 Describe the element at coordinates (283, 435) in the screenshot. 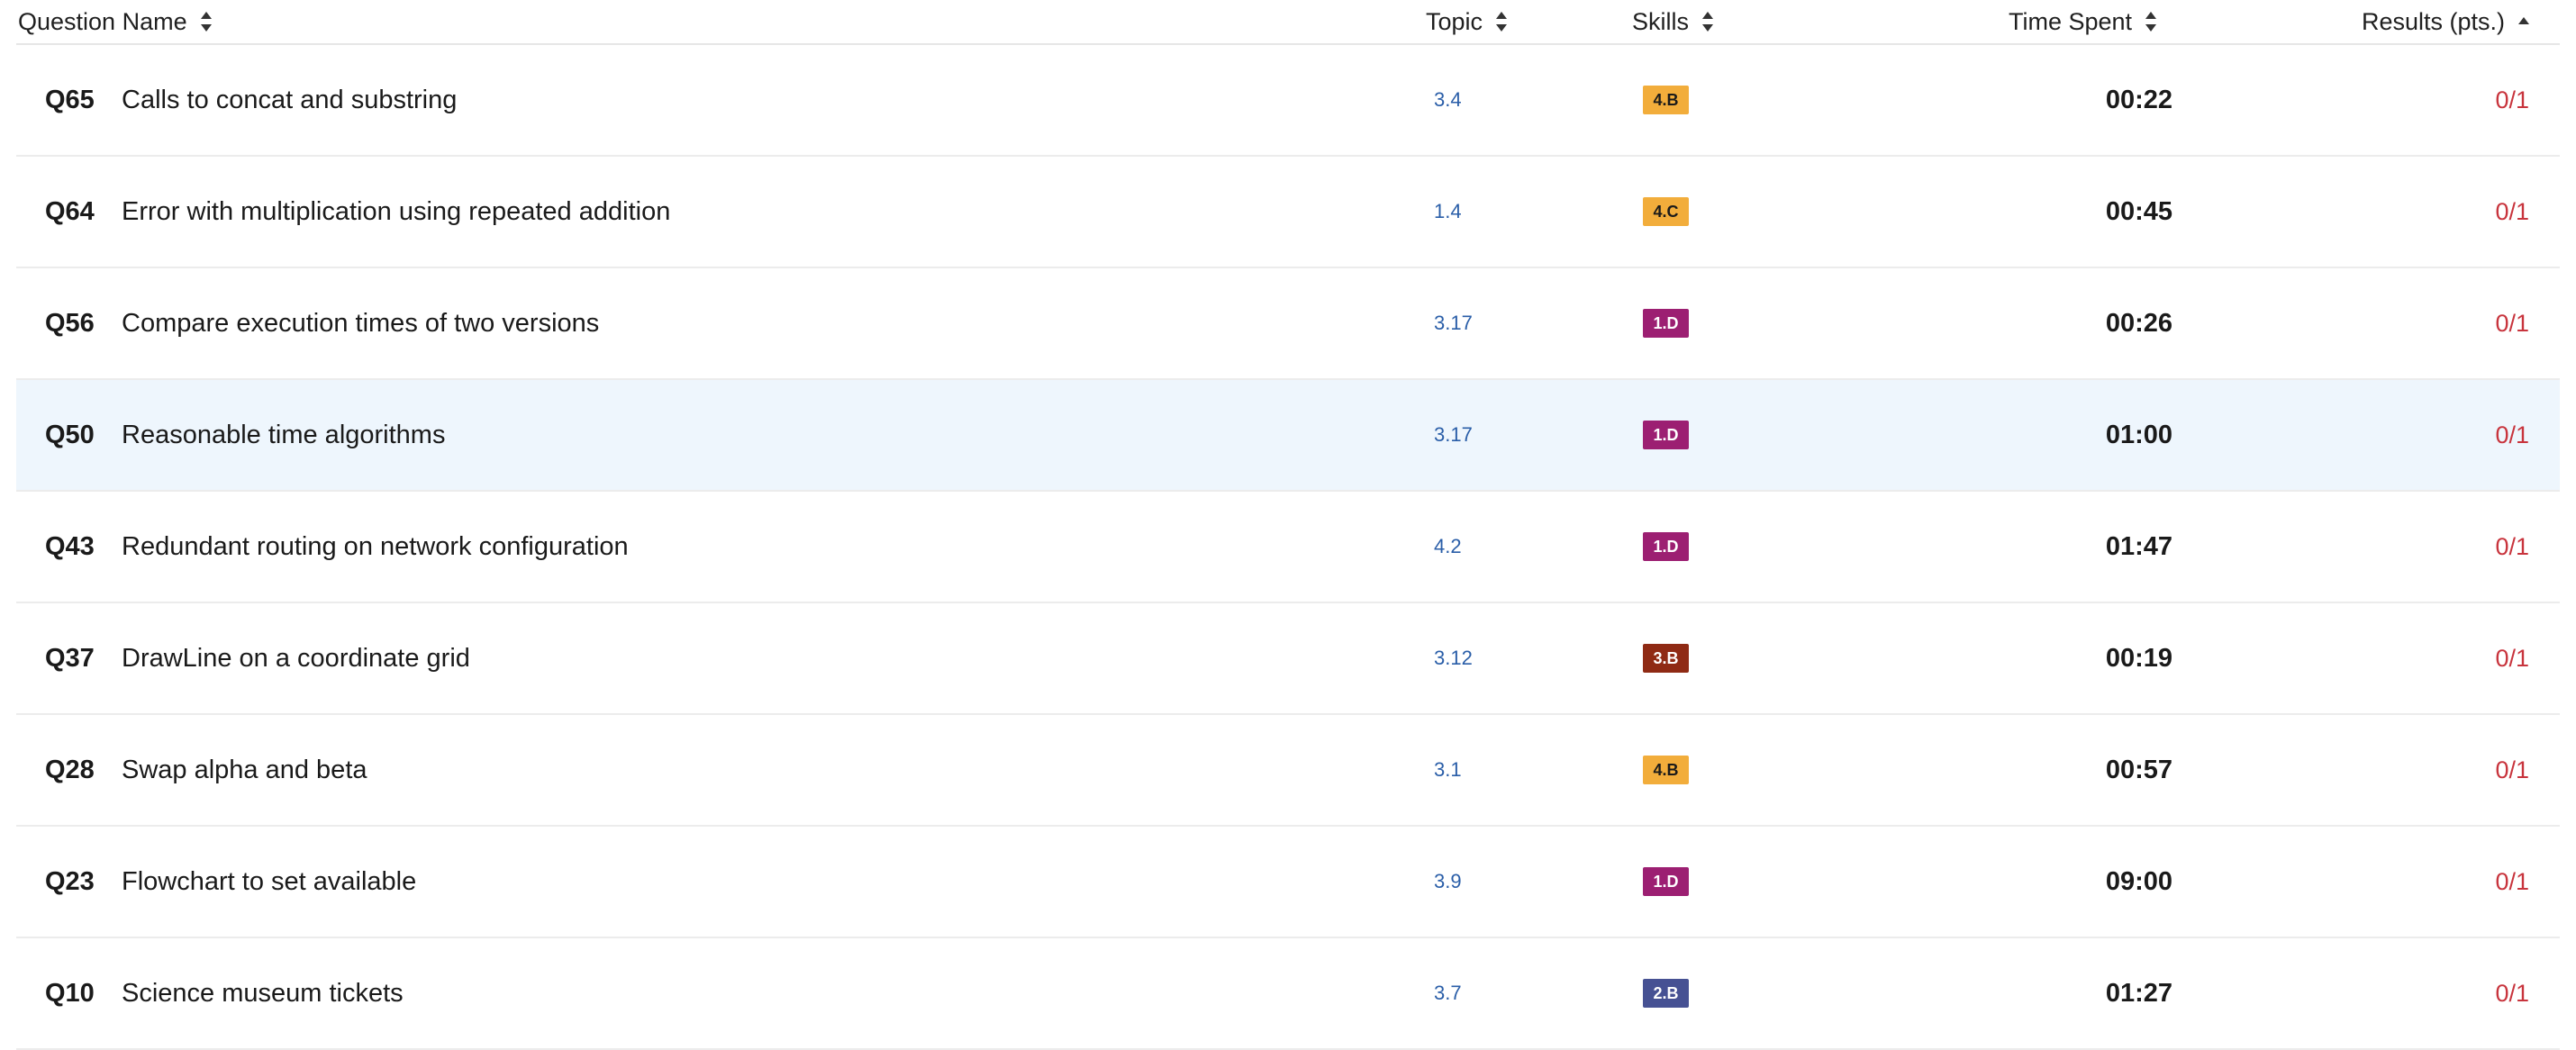

I see `question-name: Reasonable time algorithms` at that location.